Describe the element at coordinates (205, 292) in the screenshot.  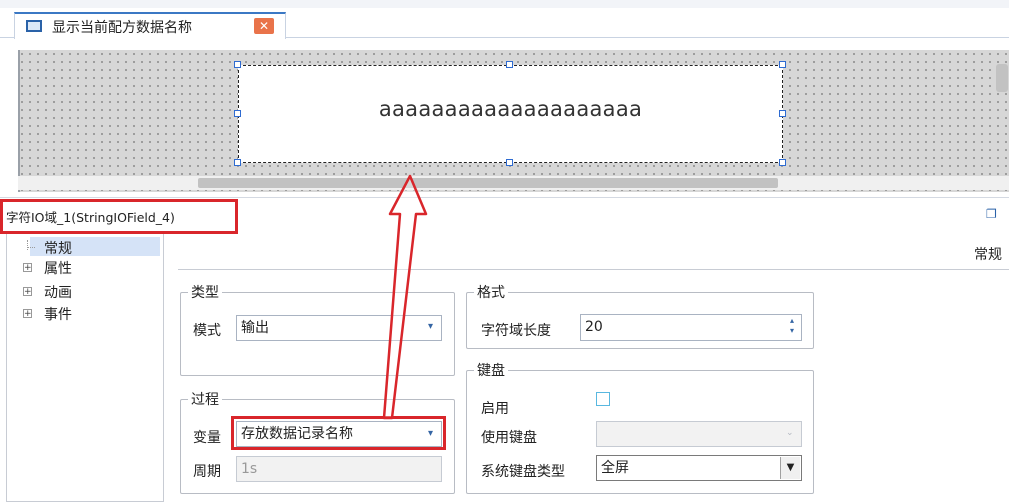
I see `type-group-title: 类型` at that location.